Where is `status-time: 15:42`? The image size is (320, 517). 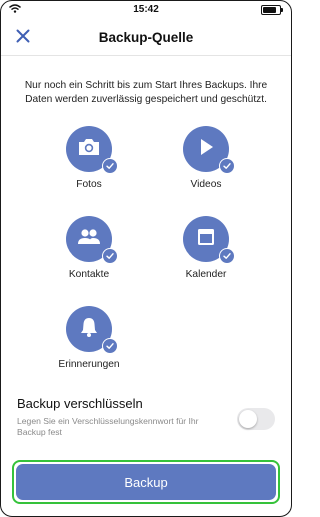 status-time: 15:42 is located at coordinates (146, 9).